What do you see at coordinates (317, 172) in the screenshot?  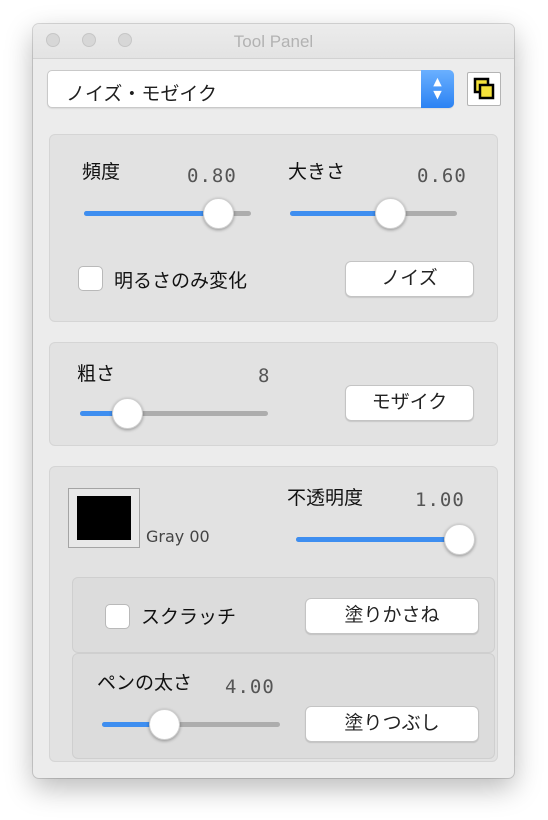 I see `size-label: 大きさ` at bounding box center [317, 172].